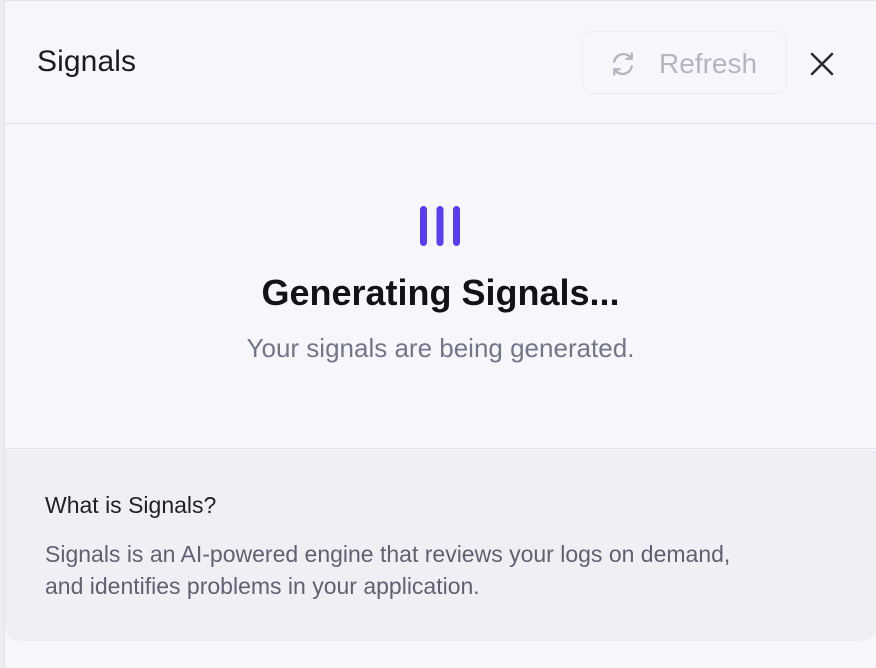  What do you see at coordinates (87, 61) in the screenshot?
I see `panel-title: Signals` at bounding box center [87, 61].